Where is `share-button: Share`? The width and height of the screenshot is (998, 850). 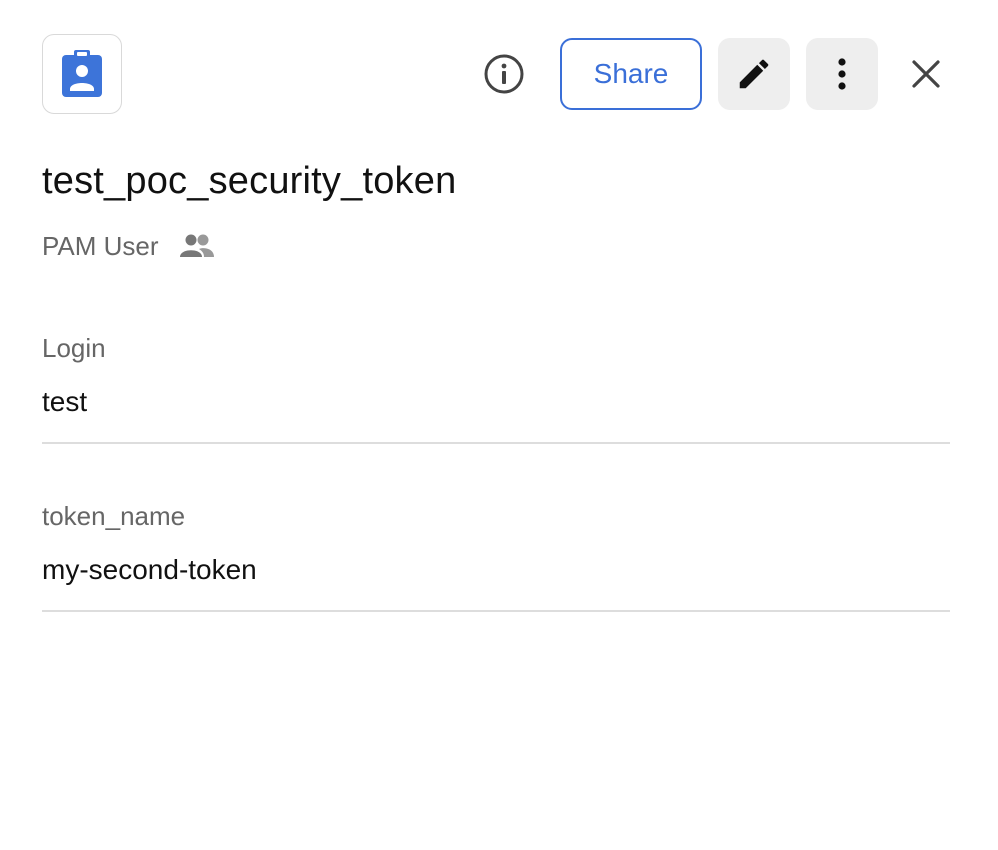 share-button: Share is located at coordinates (631, 74).